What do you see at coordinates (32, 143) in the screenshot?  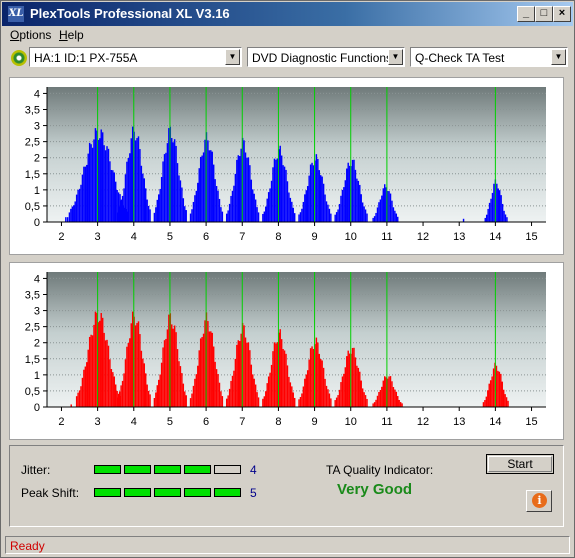 I see `y-tick-label: 2,5` at bounding box center [32, 143].